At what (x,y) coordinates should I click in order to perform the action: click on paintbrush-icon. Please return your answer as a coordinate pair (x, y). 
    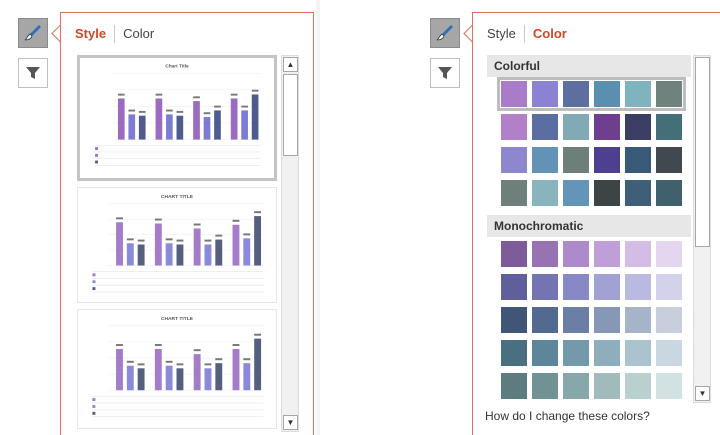
    Looking at the image, I should click on (32, 33).